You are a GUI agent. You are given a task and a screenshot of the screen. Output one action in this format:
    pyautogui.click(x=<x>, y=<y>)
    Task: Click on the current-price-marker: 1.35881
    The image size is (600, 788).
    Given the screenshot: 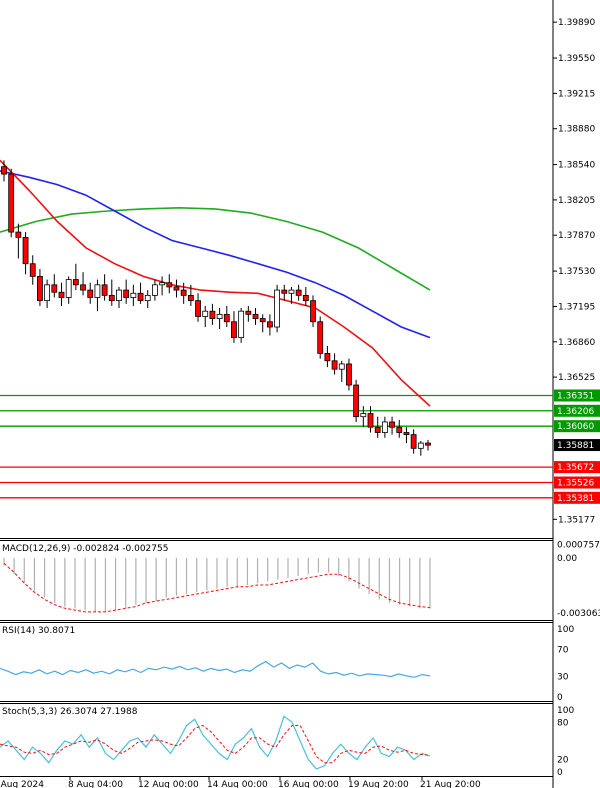 What is the action you would take?
    pyautogui.click(x=577, y=445)
    